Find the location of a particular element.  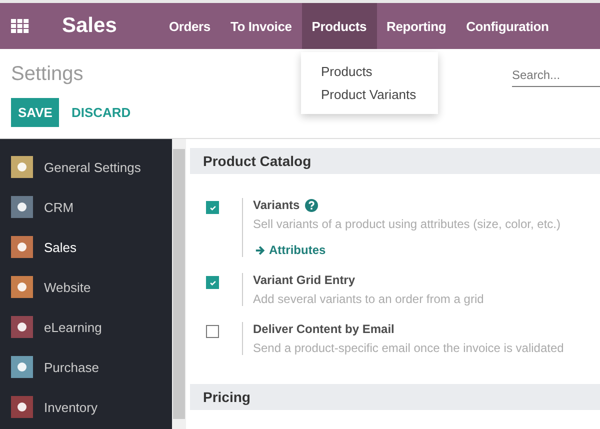

menu-item: To Invoice is located at coordinates (261, 26).